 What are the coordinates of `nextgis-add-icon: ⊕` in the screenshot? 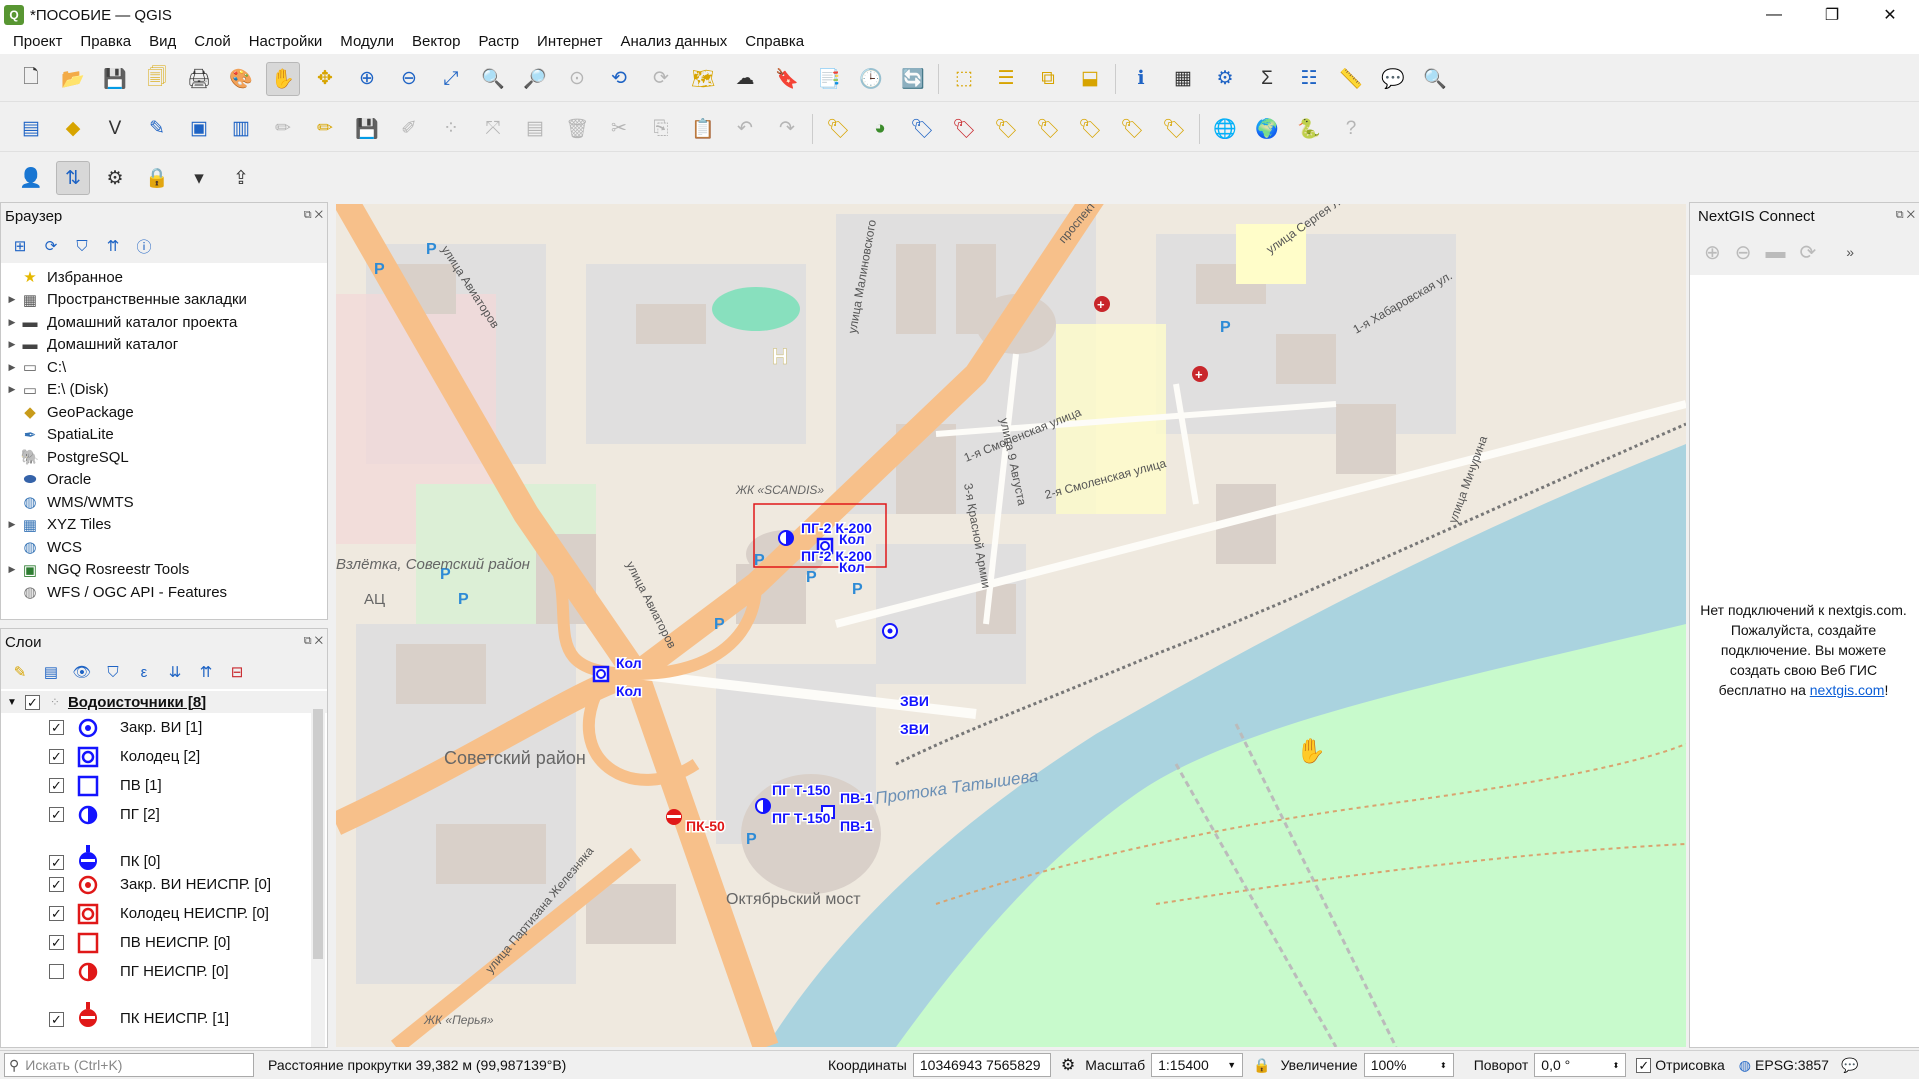 It's located at (1712, 252).